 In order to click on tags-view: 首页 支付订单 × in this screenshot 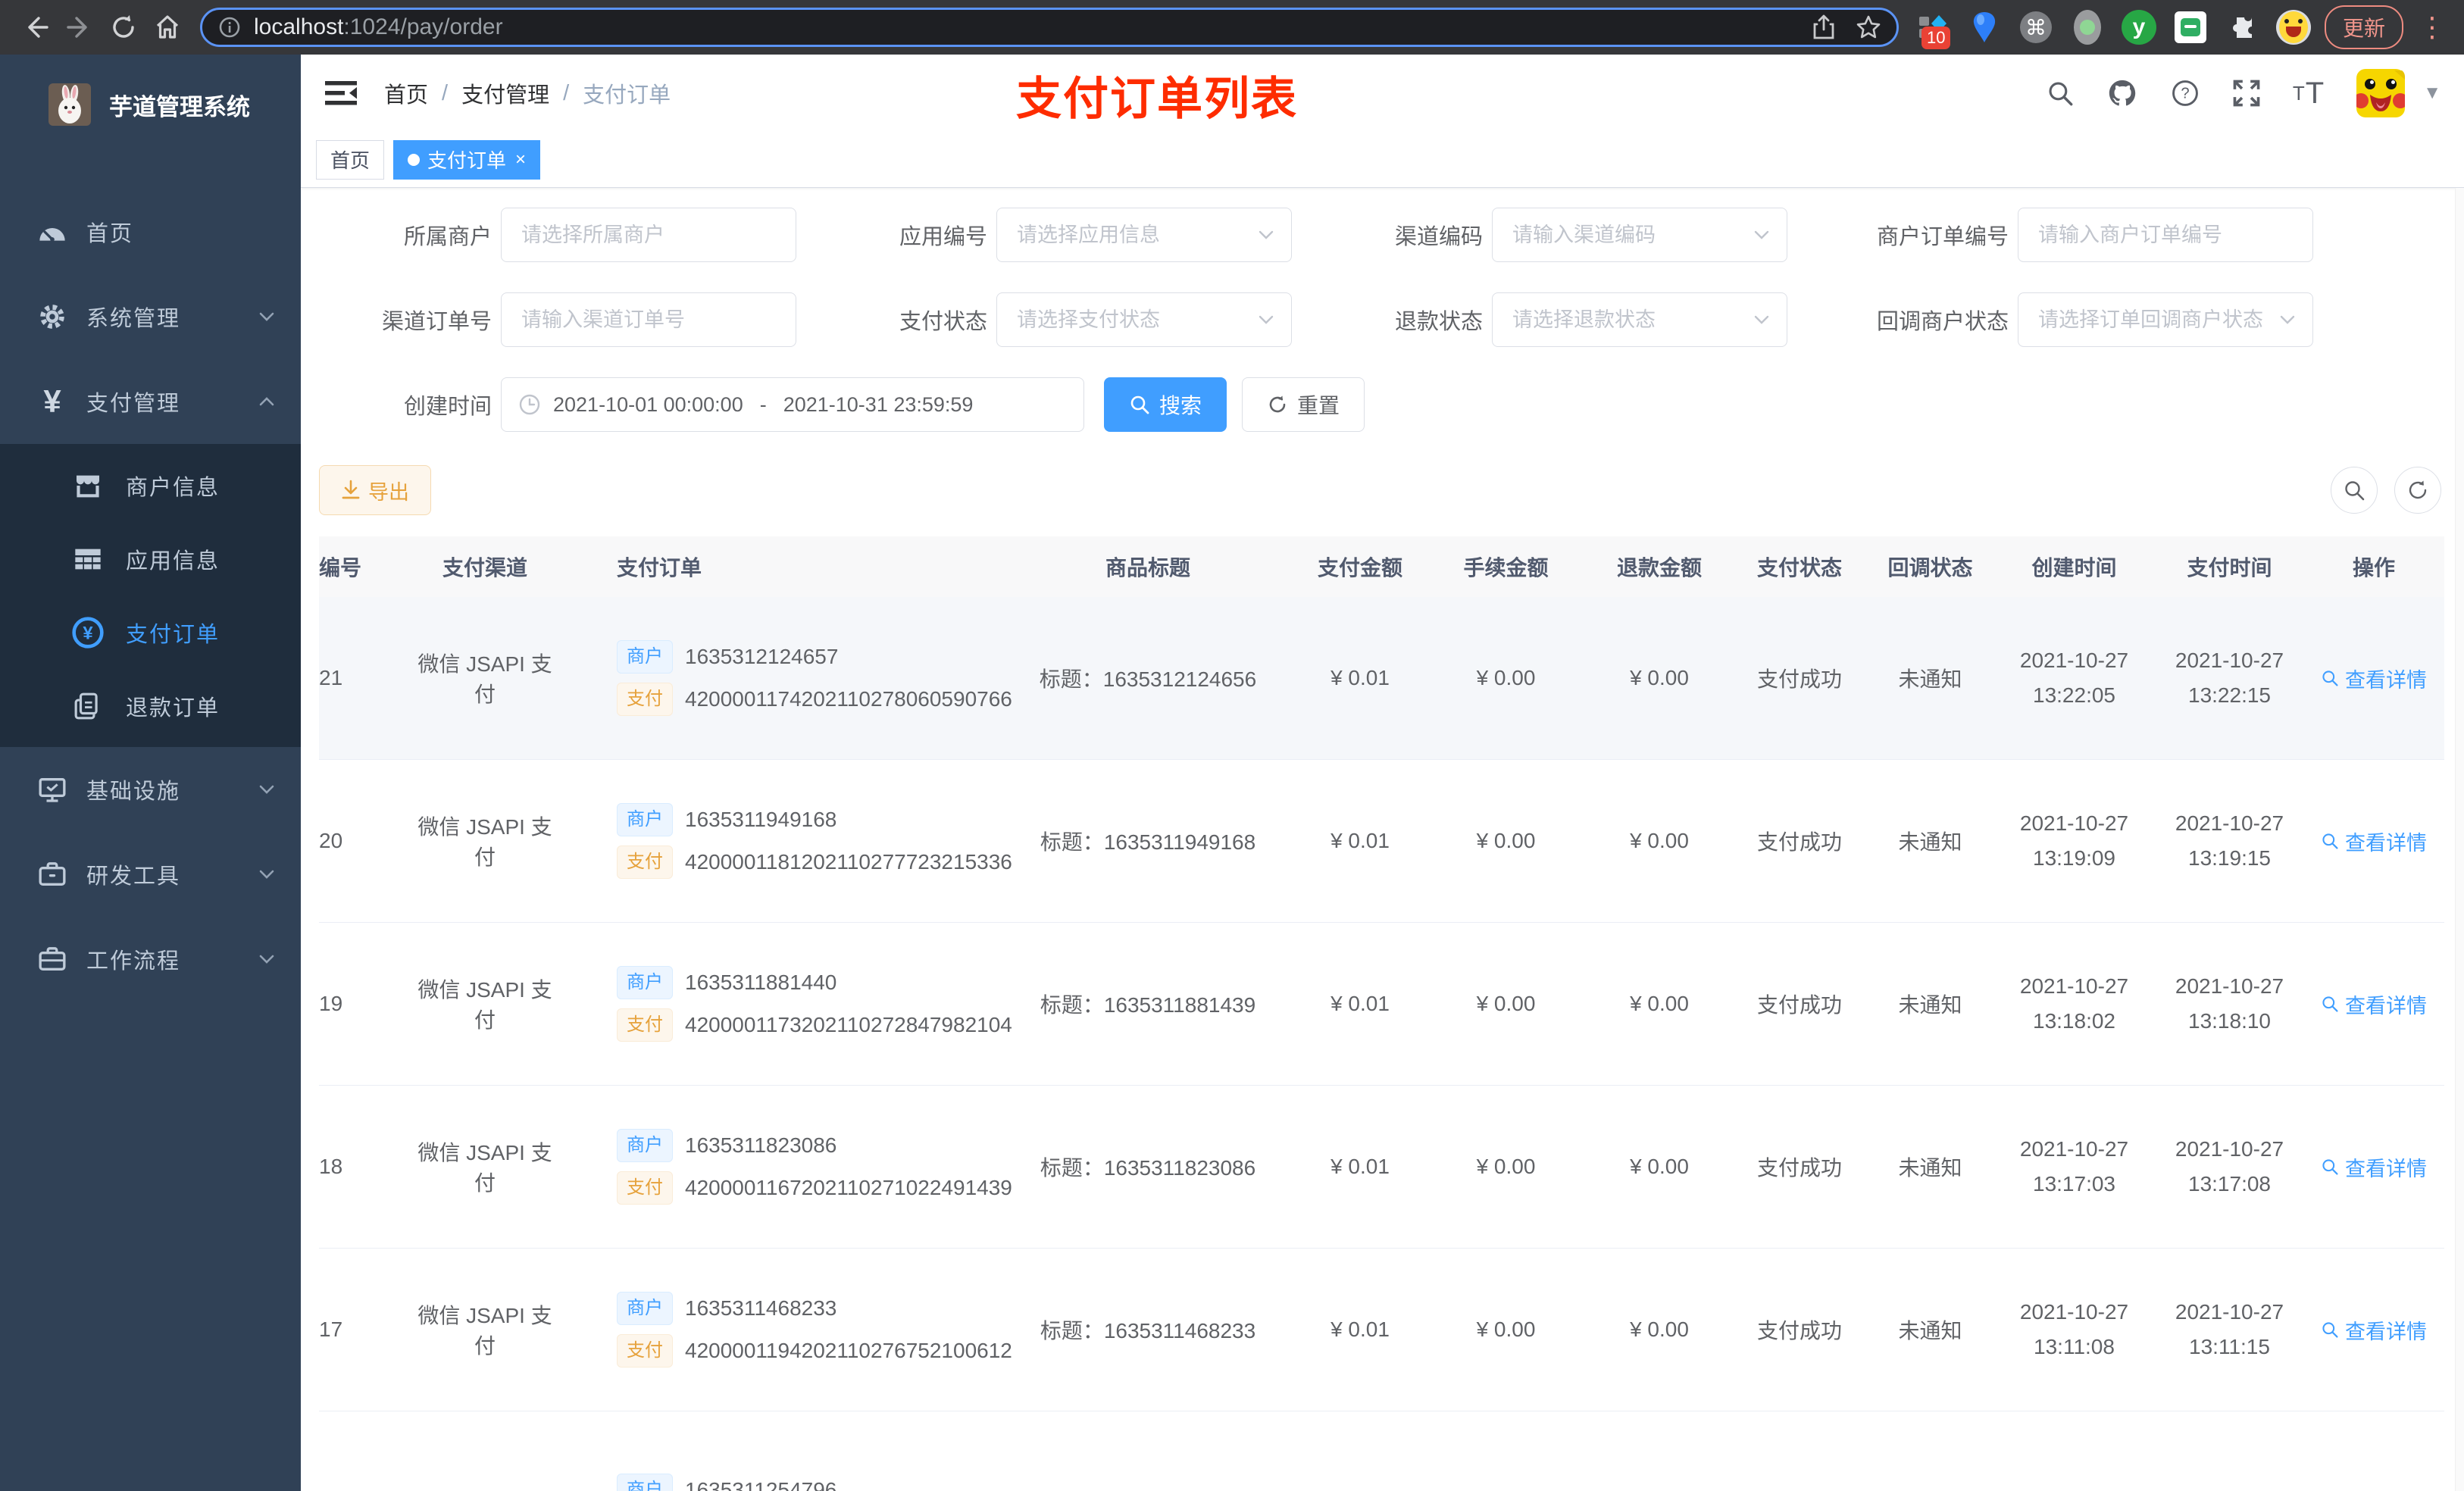, I will do `click(1382, 160)`.